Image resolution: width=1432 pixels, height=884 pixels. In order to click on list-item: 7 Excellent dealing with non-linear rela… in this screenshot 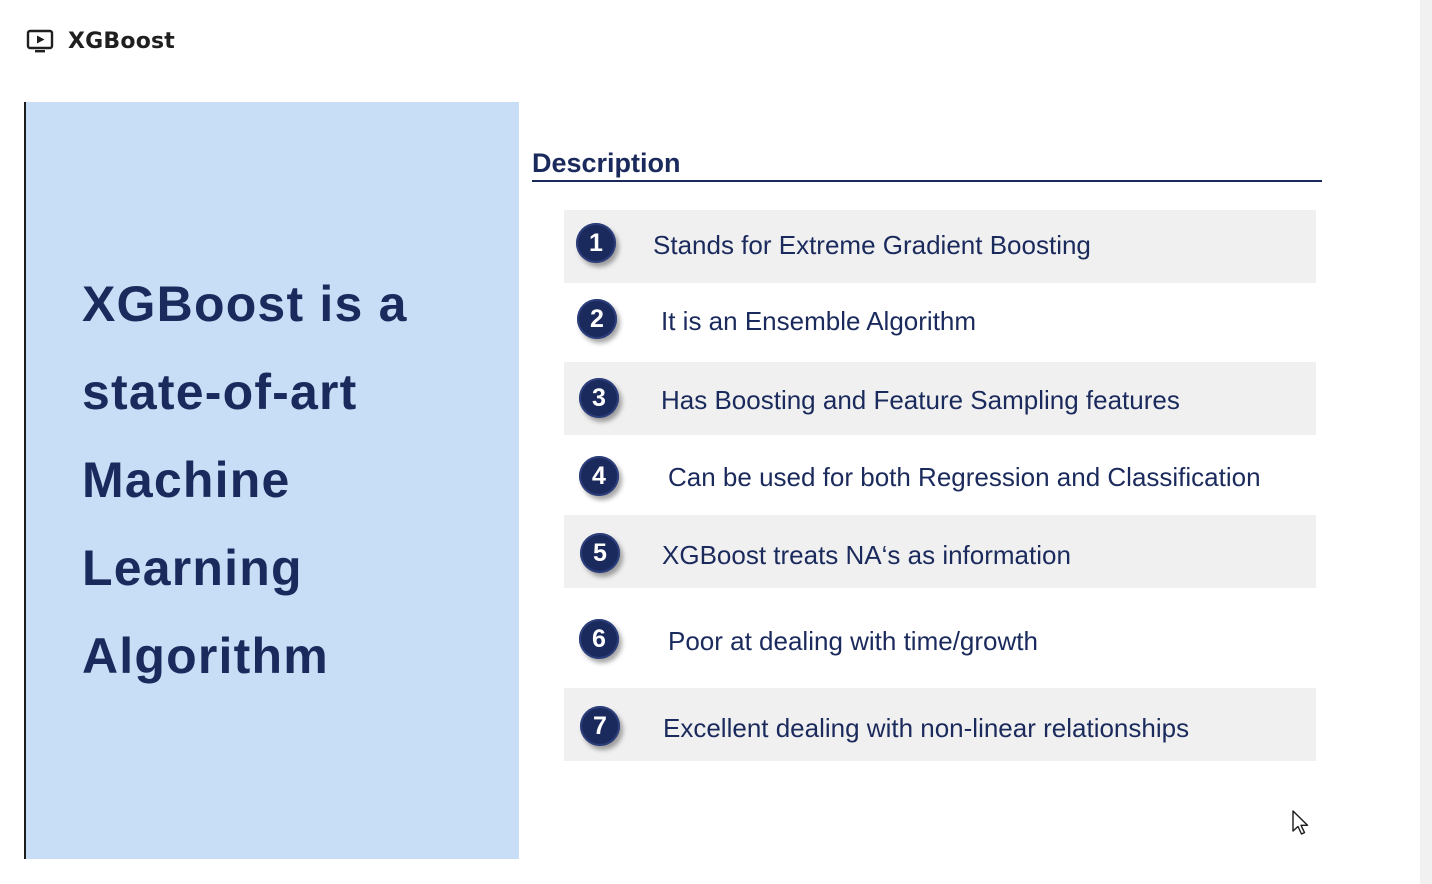, I will do `click(940, 724)`.